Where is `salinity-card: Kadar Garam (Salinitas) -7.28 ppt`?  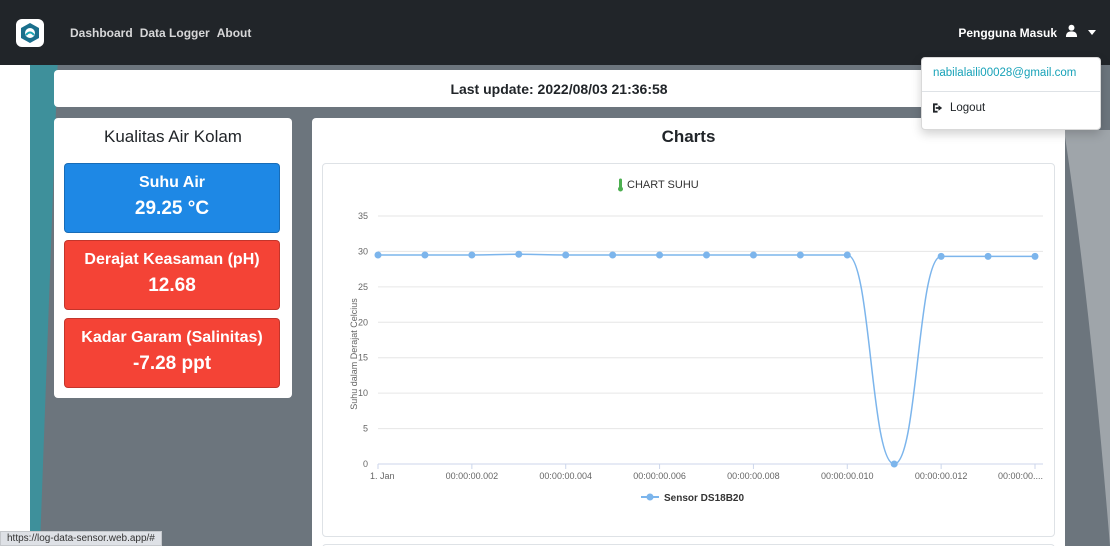
salinity-card: Kadar Garam (Salinitas) -7.28 ppt is located at coordinates (172, 353).